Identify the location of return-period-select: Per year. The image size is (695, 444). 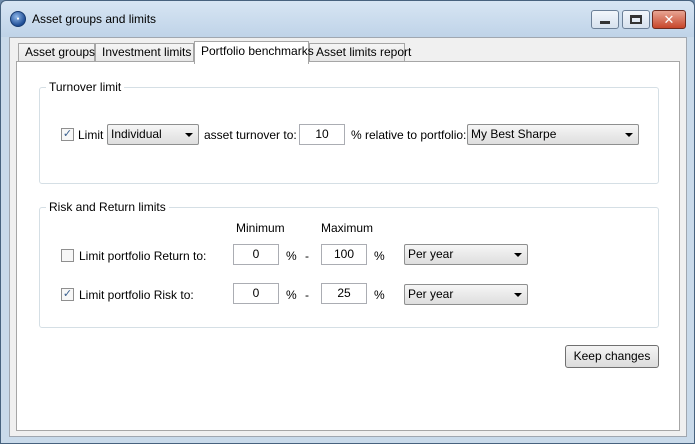
(466, 254).